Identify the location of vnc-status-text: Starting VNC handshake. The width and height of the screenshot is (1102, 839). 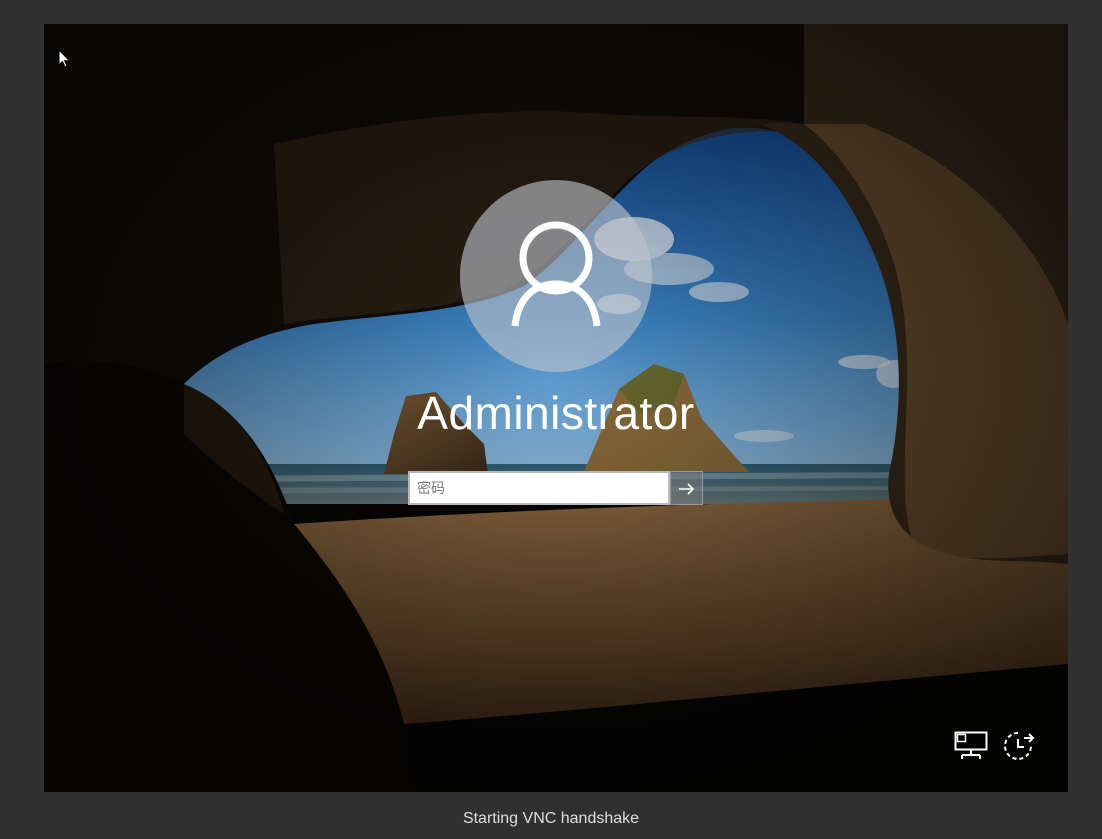
(551, 818).